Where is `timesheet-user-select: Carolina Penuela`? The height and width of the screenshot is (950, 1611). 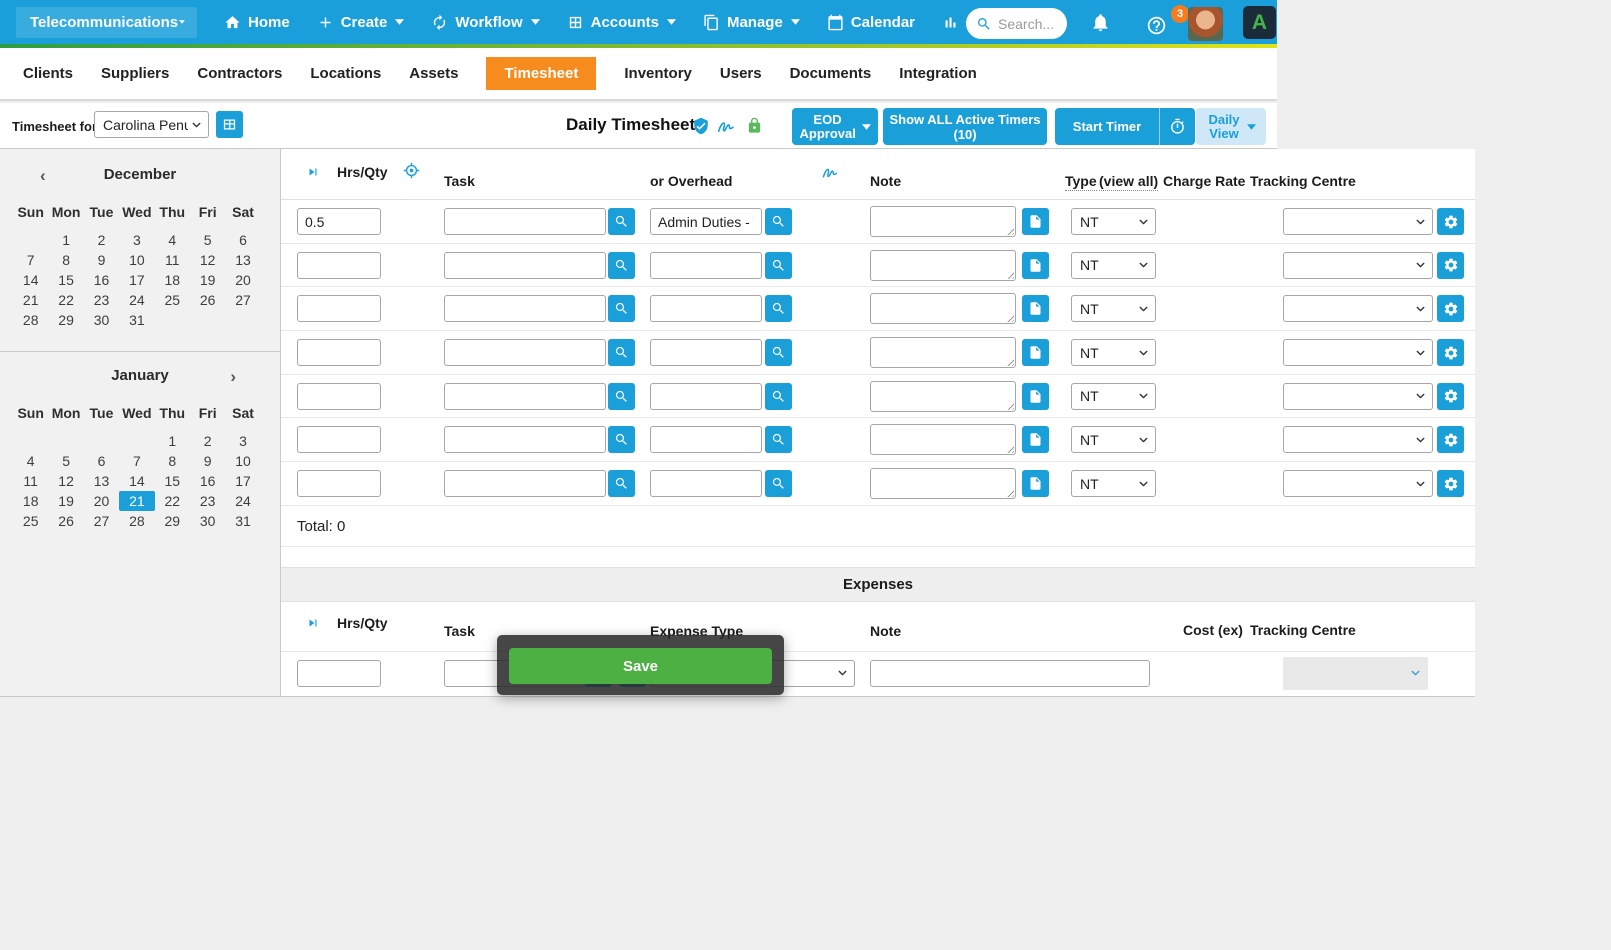
timesheet-user-select: Carolina Penuela is located at coordinates (151, 124).